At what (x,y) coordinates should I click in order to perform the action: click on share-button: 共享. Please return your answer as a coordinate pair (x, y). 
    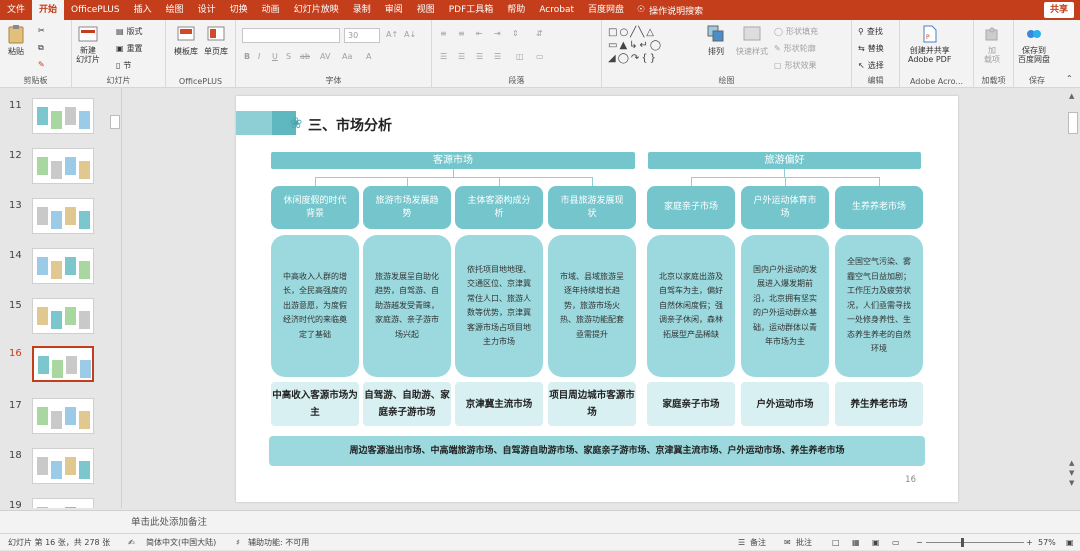
    Looking at the image, I should click on (1058, 10).